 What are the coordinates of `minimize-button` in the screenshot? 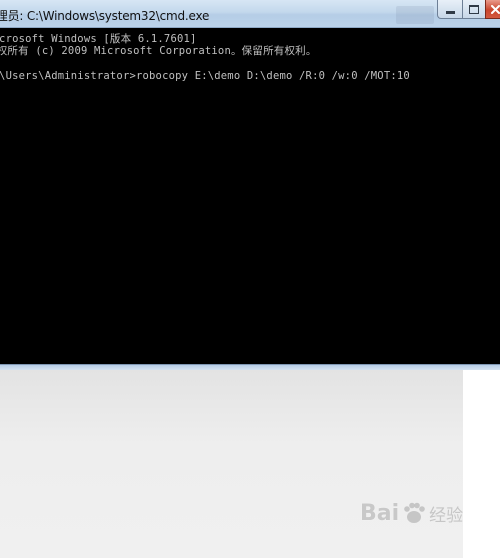 It's located at (450, 9).